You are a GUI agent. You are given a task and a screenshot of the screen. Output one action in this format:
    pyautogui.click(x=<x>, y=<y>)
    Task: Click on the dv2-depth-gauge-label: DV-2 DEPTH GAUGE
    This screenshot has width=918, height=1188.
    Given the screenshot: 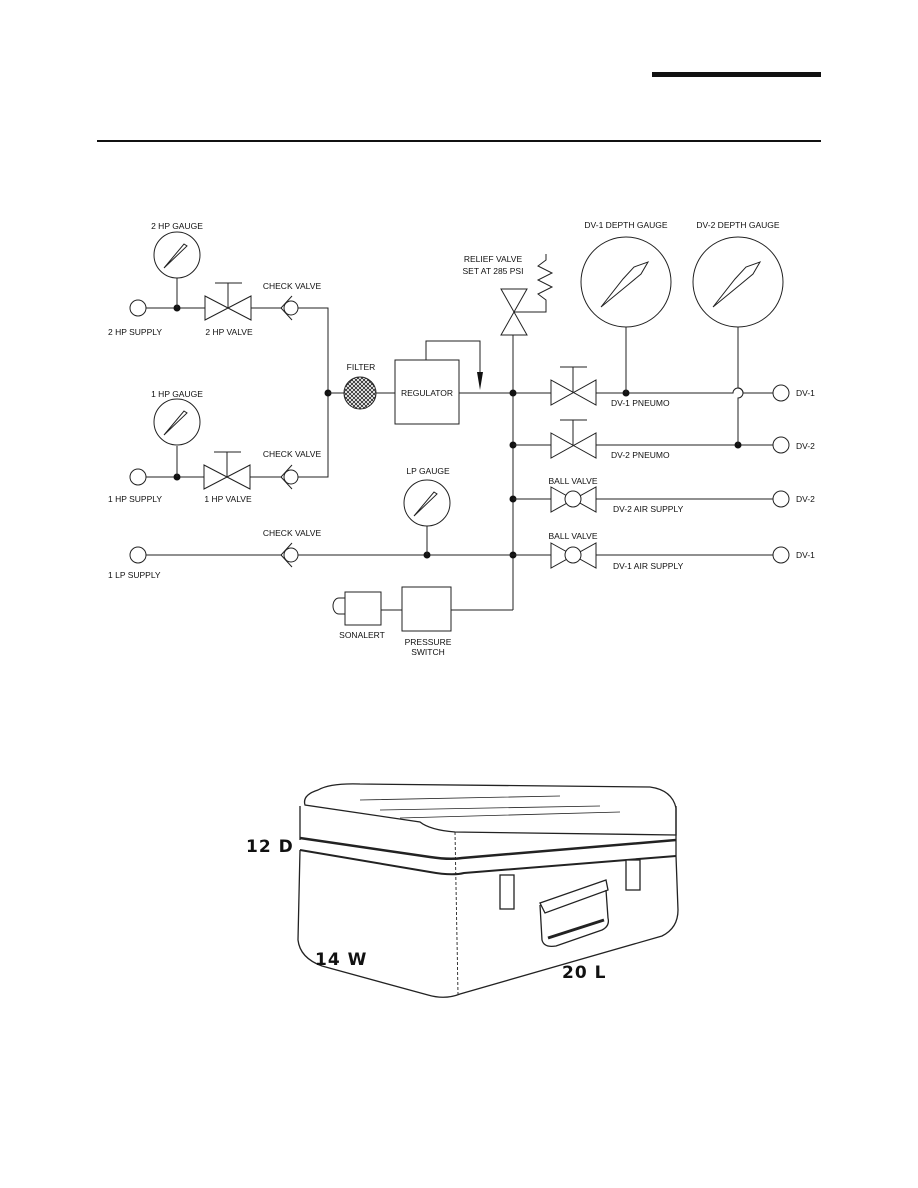 What is the action you would take?
    pyautogui.click(x=737, y=225)
    